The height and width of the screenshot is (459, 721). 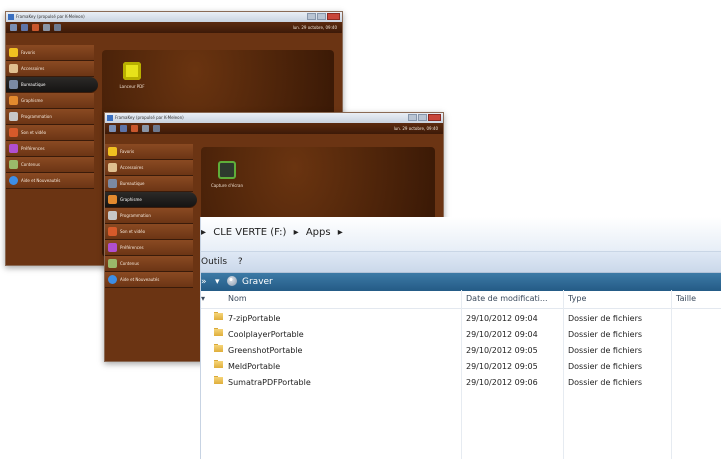 What do you see at coordinates (318, 232) in the screenshot?
I see `breadcrumb-folder: Apps` at bounding box center [318, 232].